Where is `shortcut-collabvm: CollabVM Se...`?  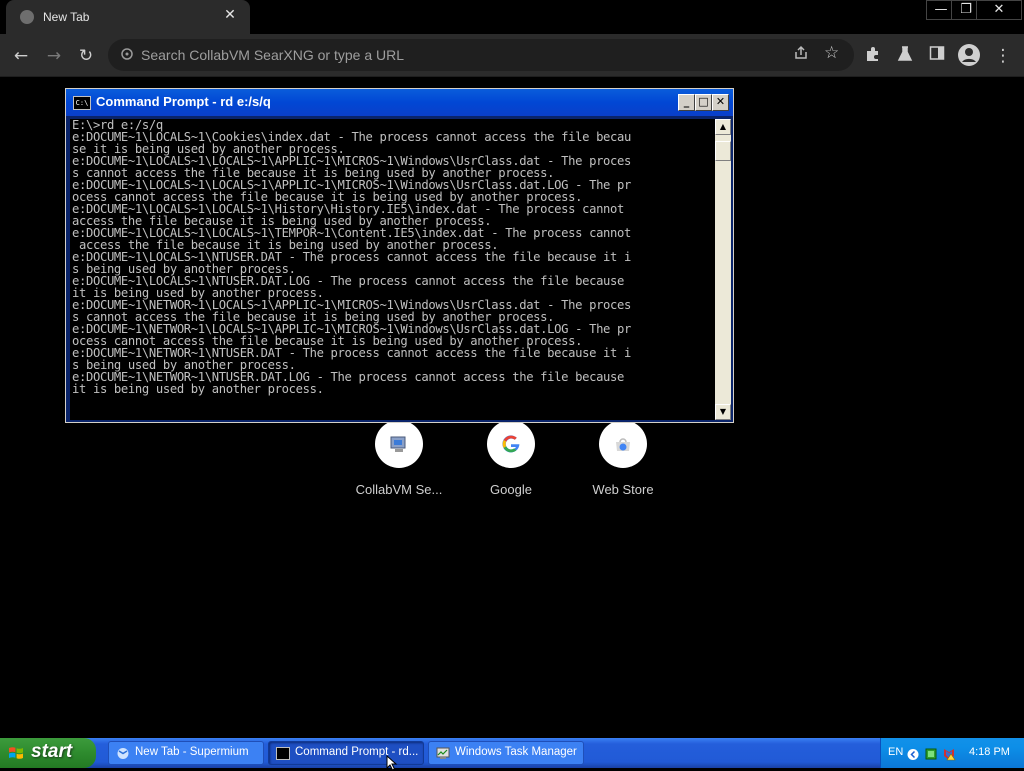 shortcut-collabvm: CollabVM Se... is located at coordinates (399, 458).